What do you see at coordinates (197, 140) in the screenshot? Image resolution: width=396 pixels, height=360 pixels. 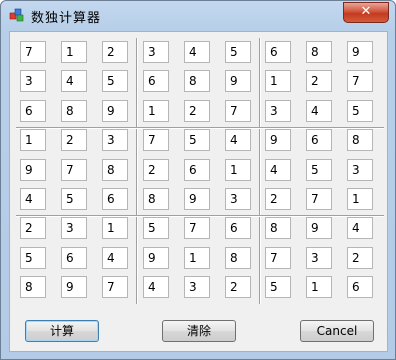 I see `sudoku-cell-r4c5: 5` at bounding box center [197, 140].